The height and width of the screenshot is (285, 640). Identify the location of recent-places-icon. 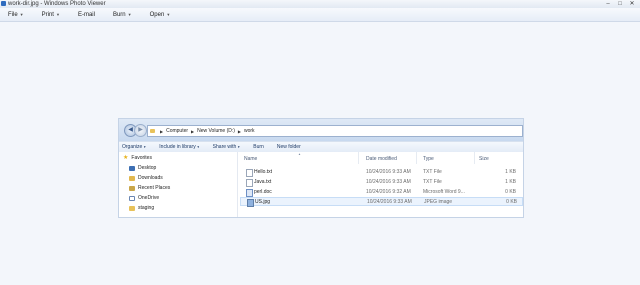
(132, 188).